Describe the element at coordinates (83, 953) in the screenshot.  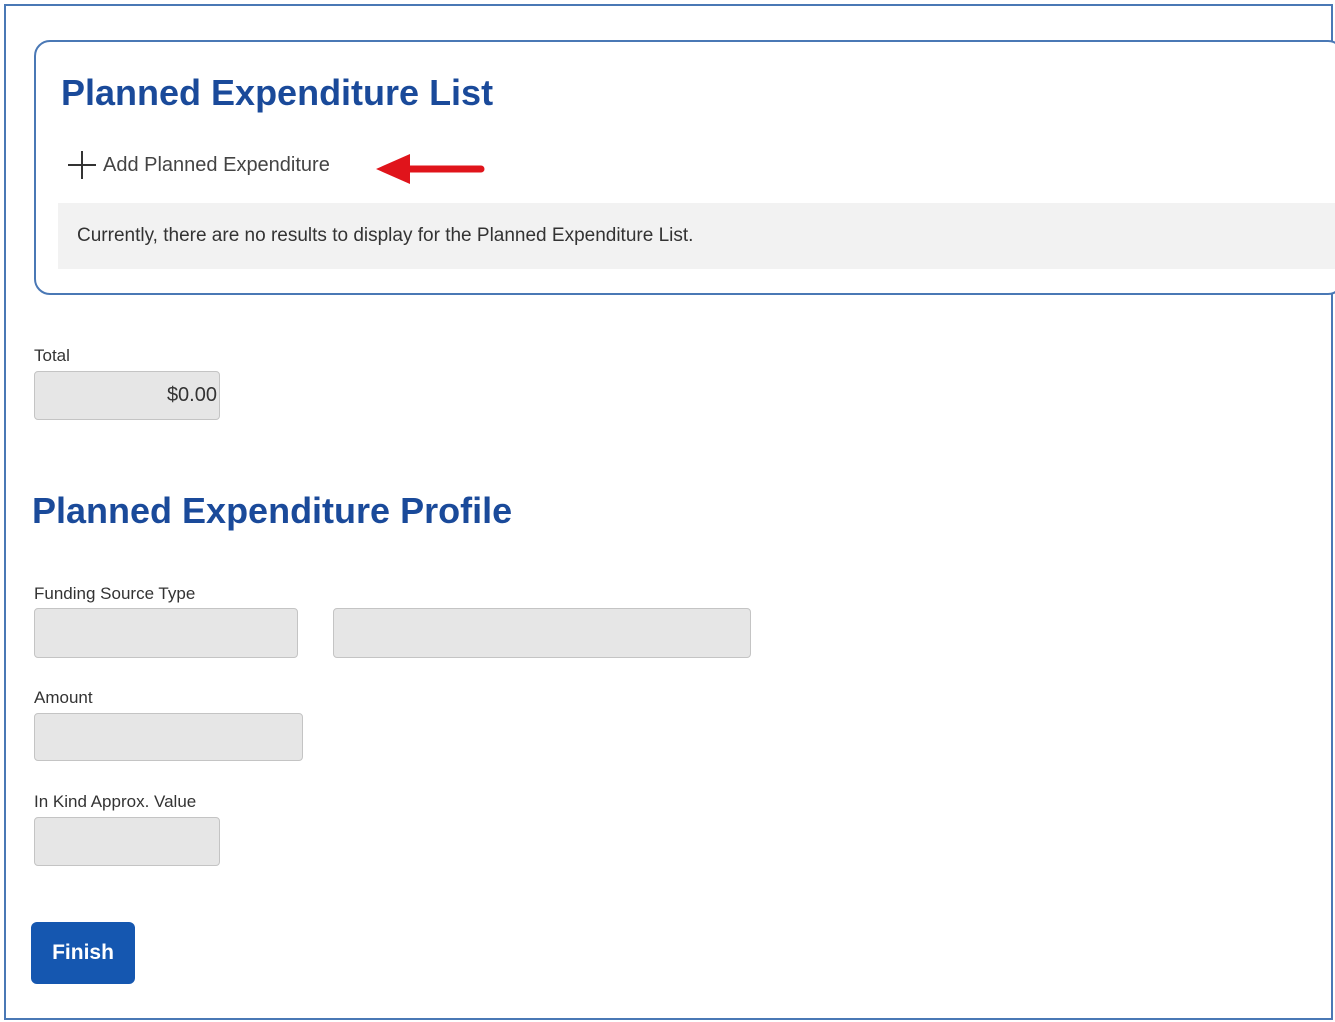
I see `finish-button: Finish` at that location.